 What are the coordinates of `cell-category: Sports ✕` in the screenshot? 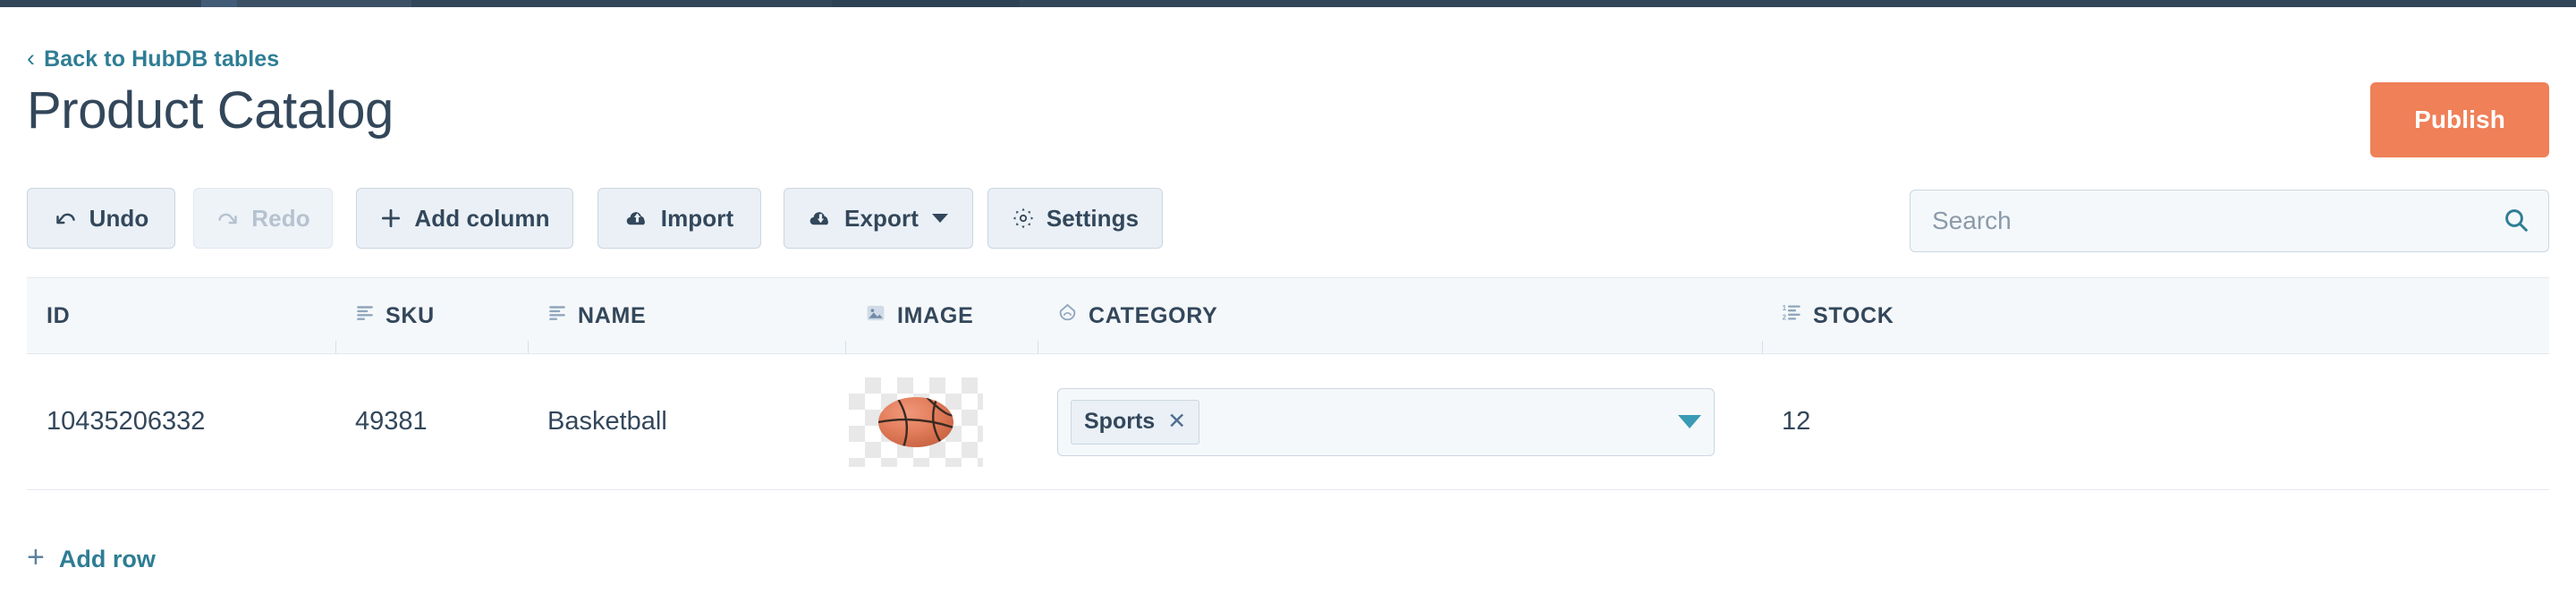 It's located at (1400, 421).